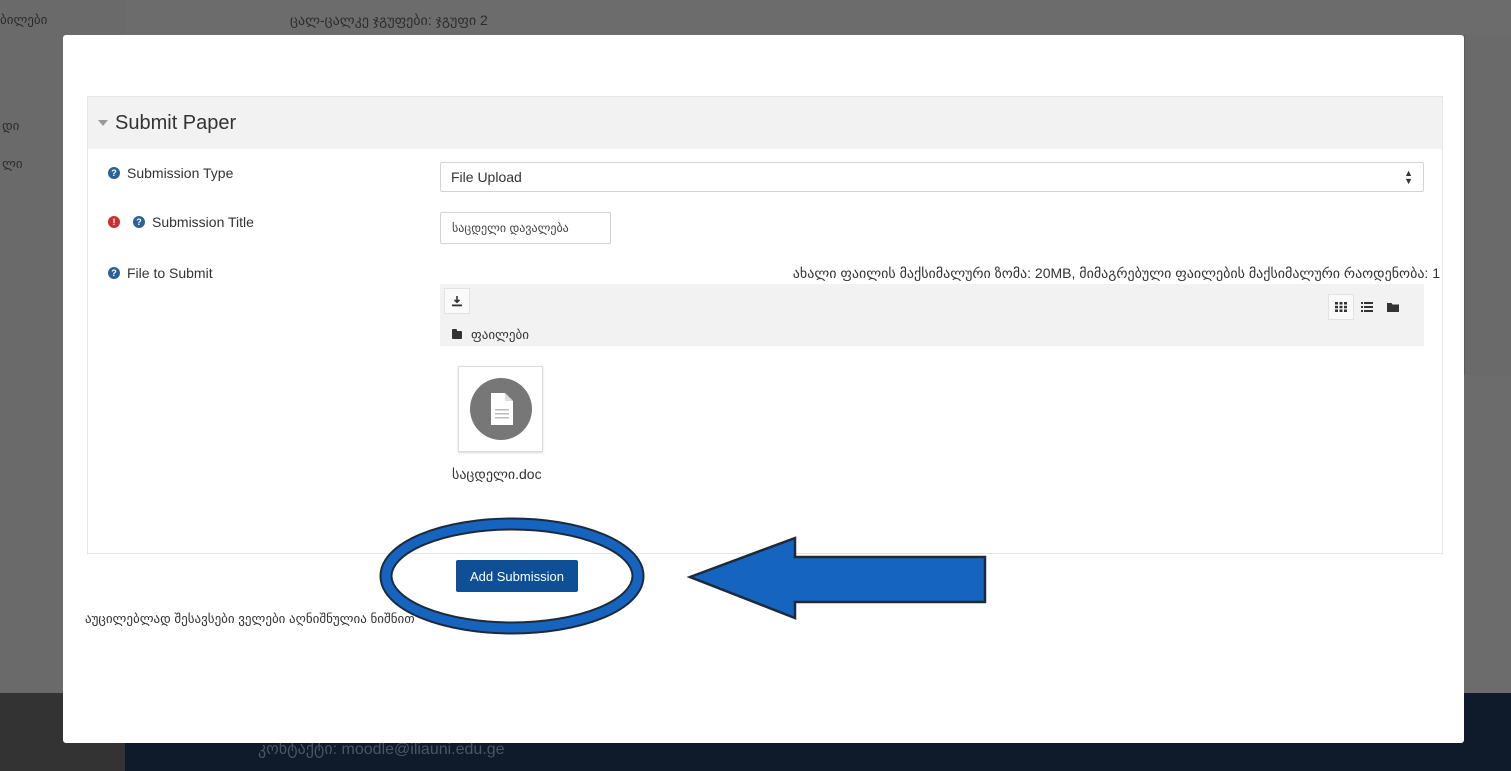  Describe the element at coordinates (24, 19) in the screenshot. I see `background-sidebar-text: ბილები` at that location.